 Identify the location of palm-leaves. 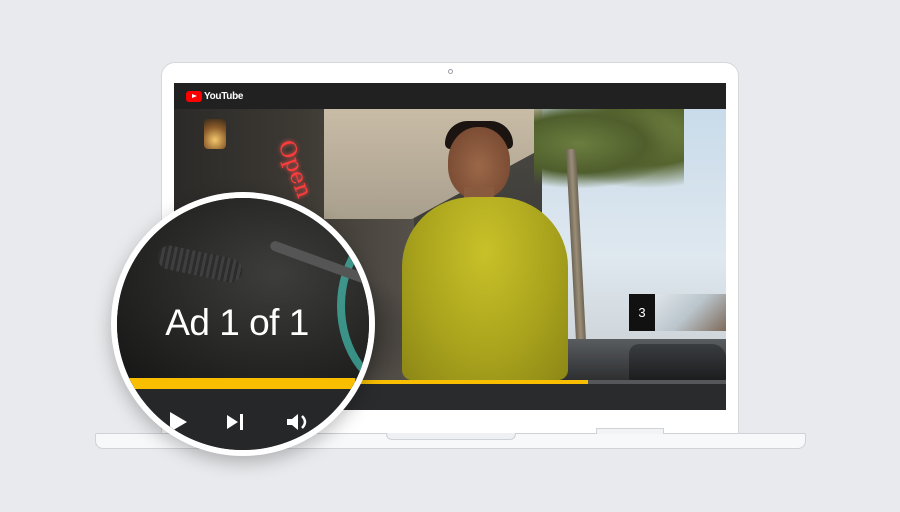
(609, 149).